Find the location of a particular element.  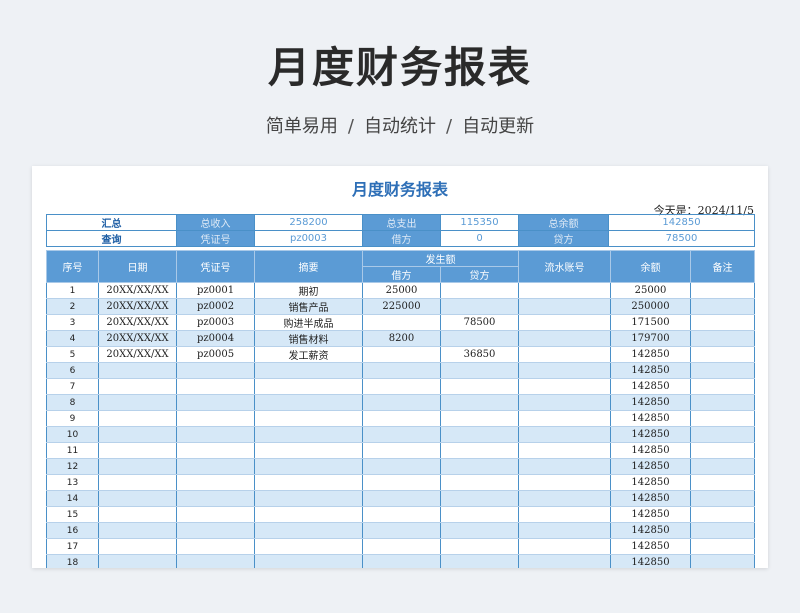

table-row: 13 142850 is located at coordinates (400, 482).